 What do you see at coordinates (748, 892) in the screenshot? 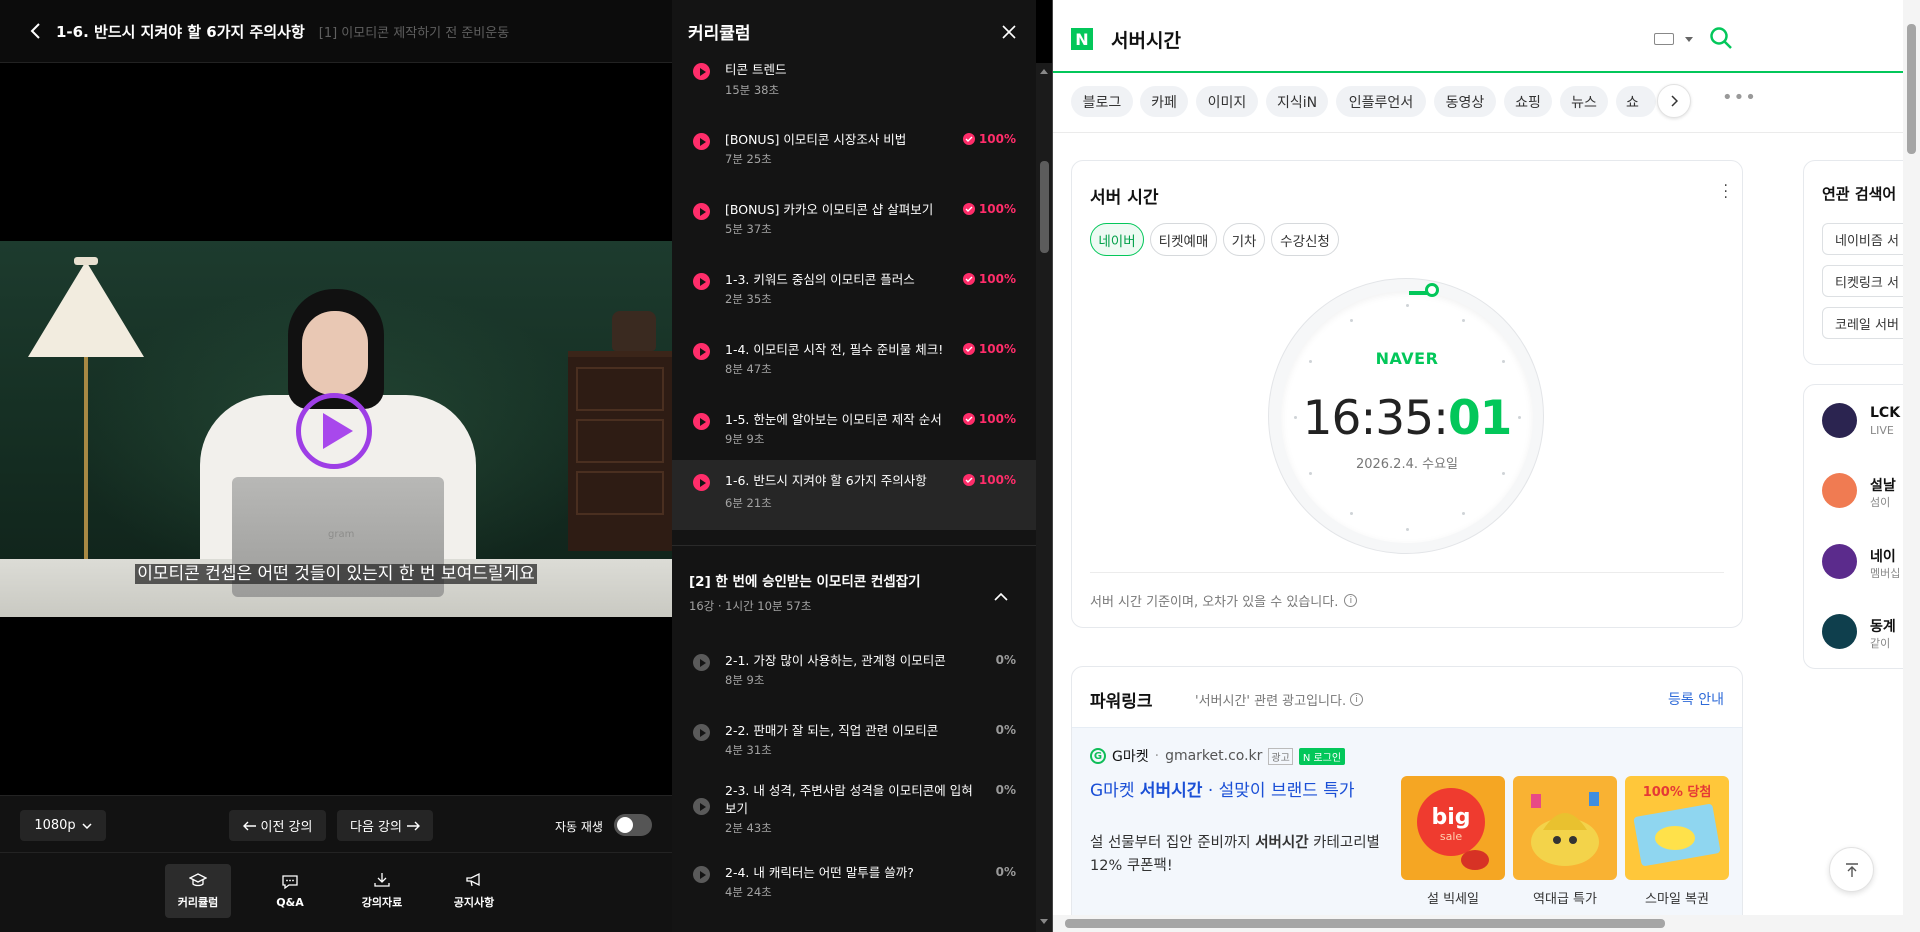
I see `lesson-item-duration: 4분 24초` at bounding box center [748, 892].